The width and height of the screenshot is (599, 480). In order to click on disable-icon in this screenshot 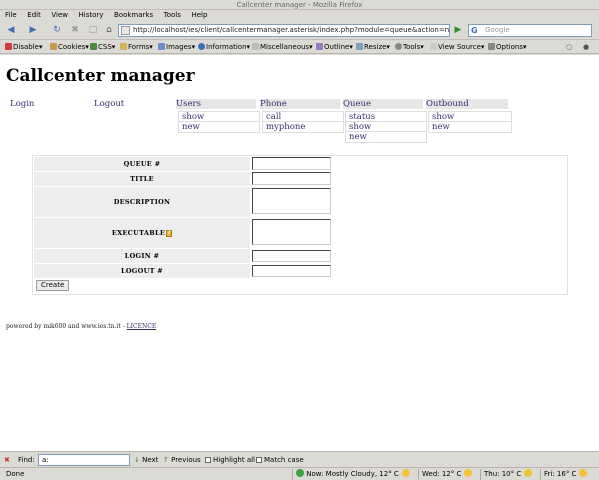, I will do `click(8, 46)`.